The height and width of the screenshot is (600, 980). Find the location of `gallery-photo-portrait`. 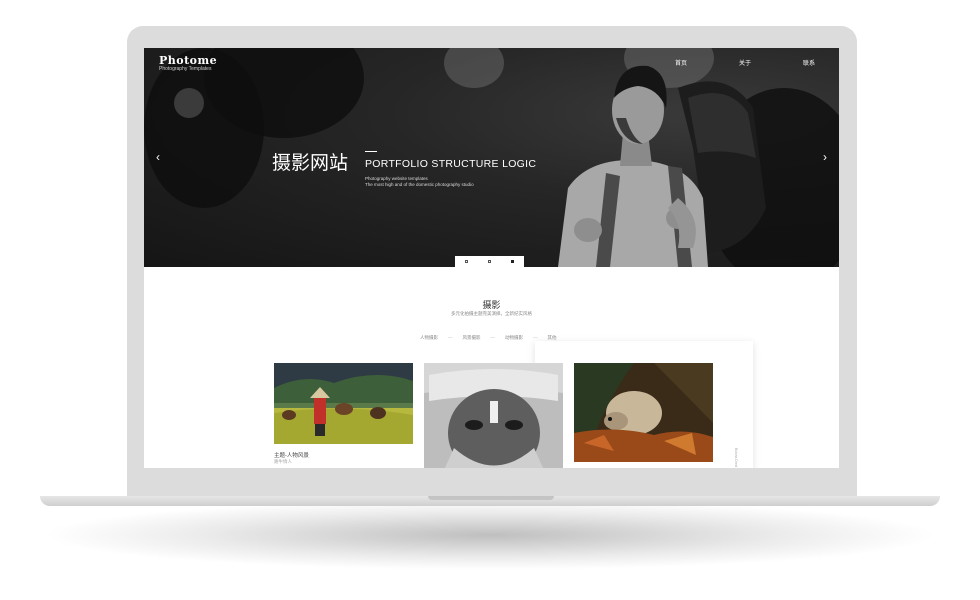

gallery-photo-portrait is located at coordinates (493, 415).